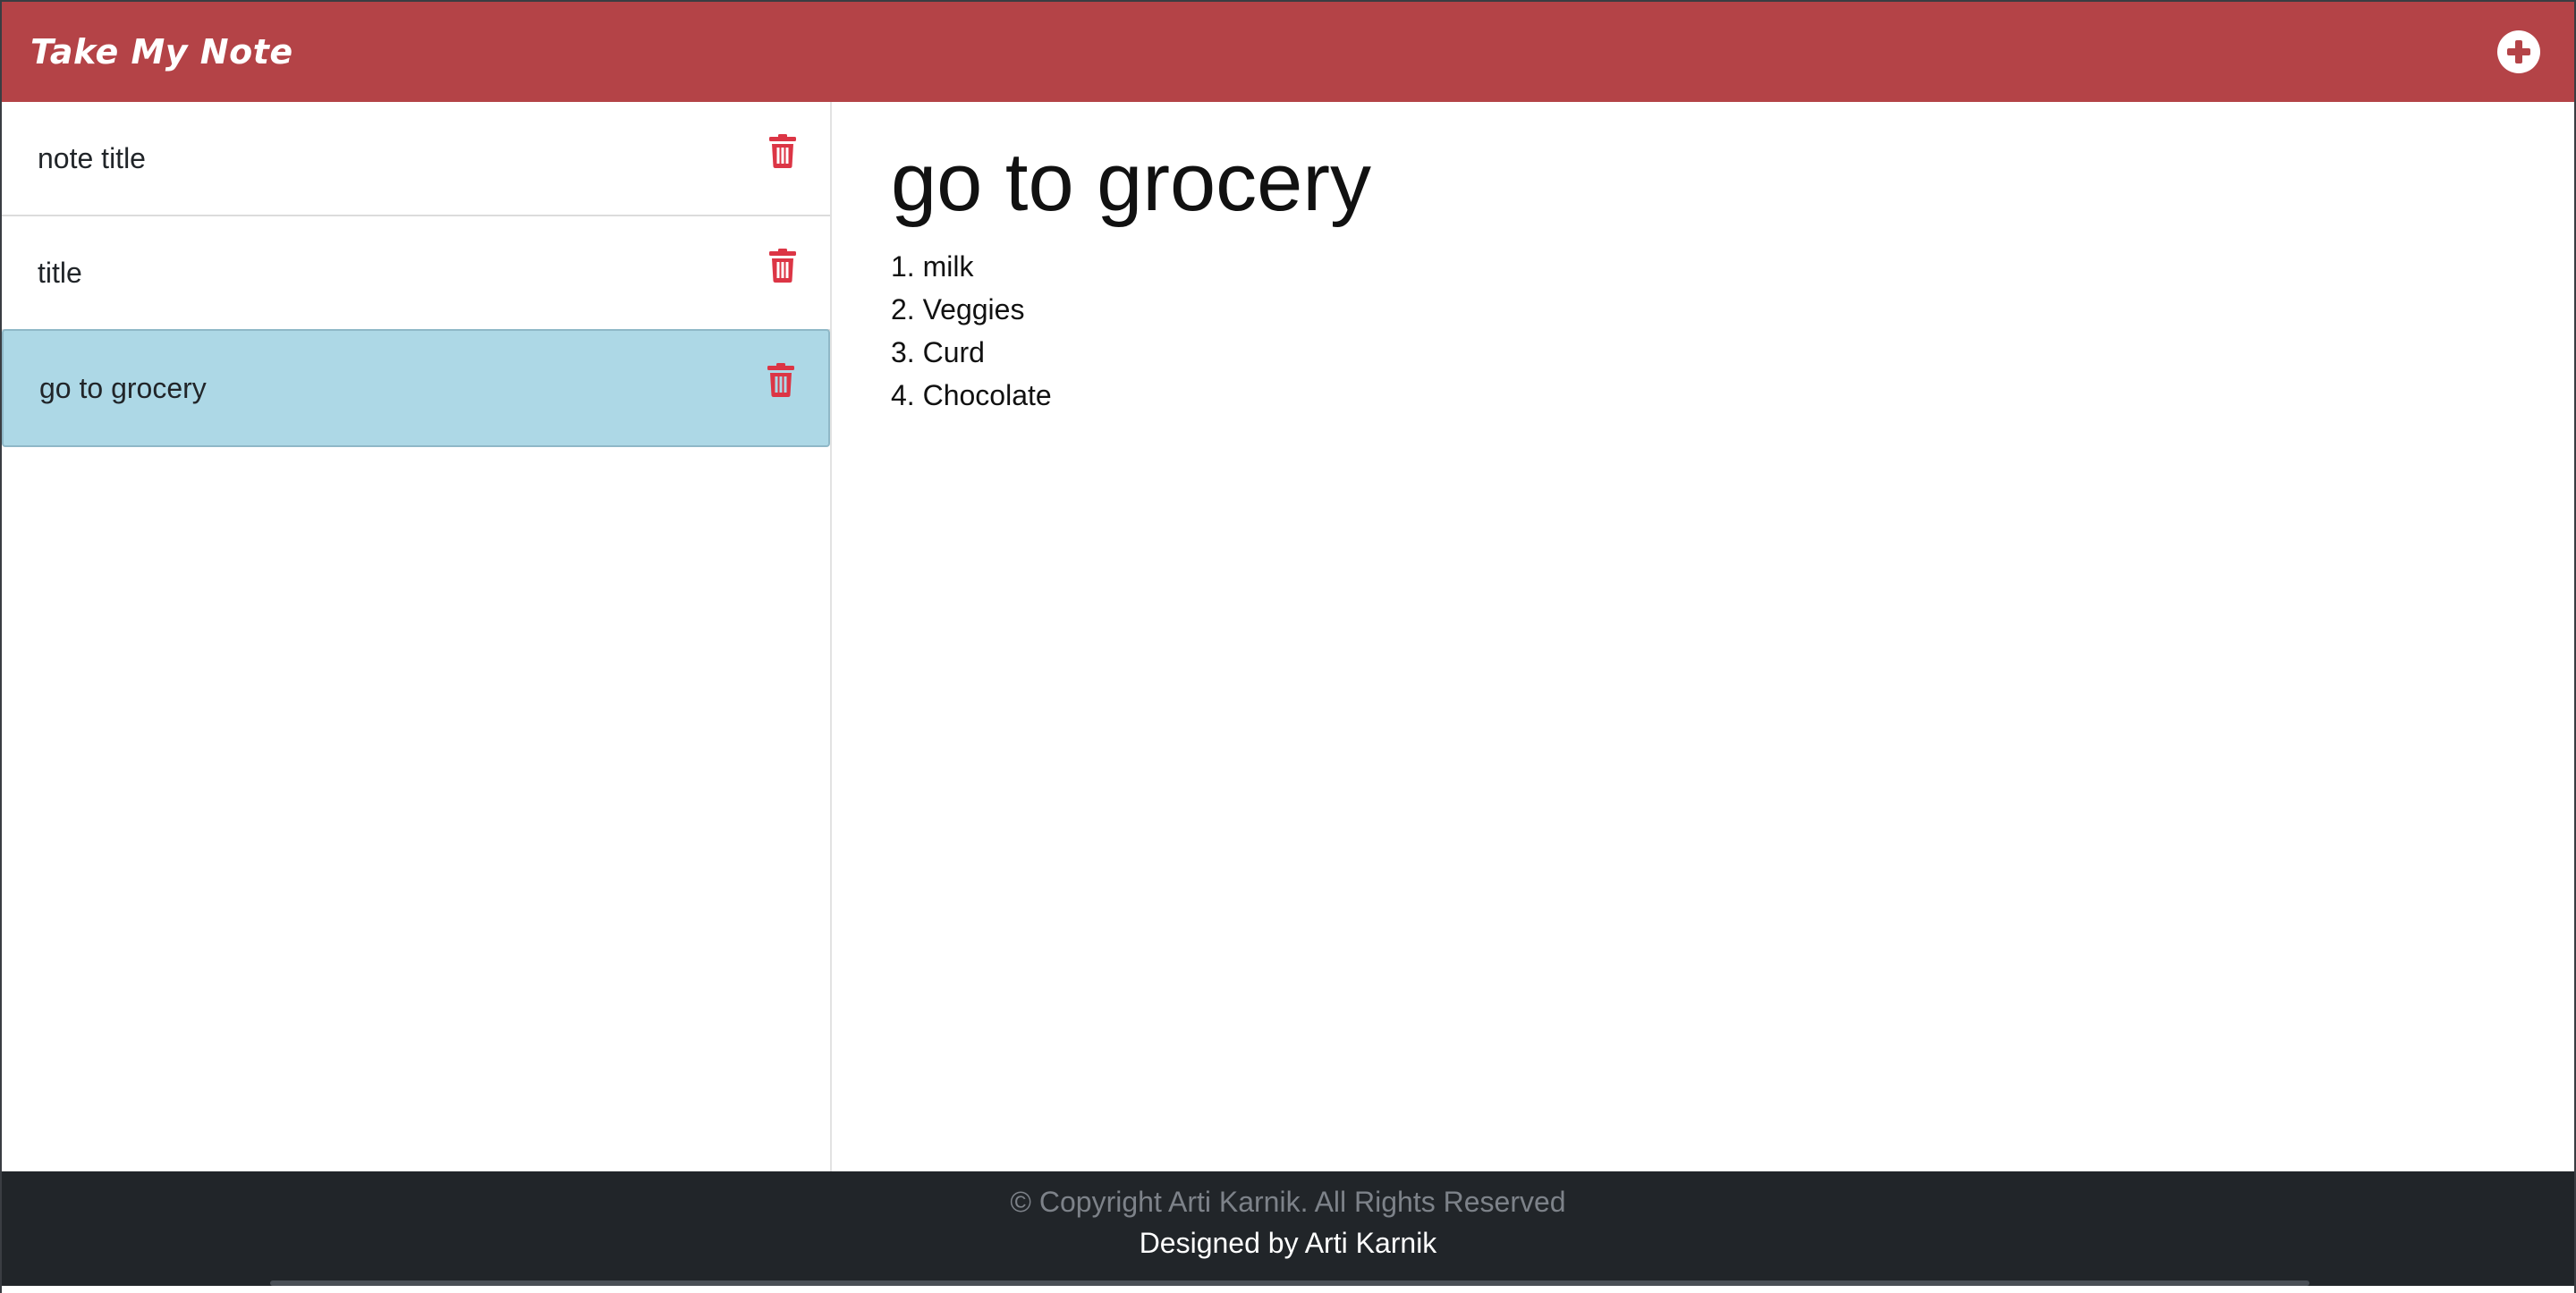 The height and width of the screenshot is (1293, 2576). I want to click on note-list-item: note title, so click(416, 159).